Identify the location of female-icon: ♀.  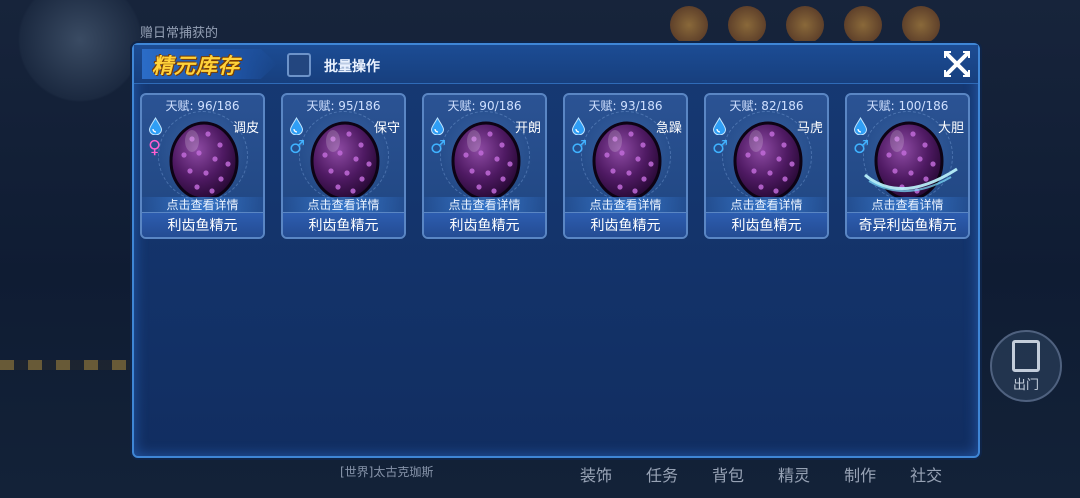
(155, 147).